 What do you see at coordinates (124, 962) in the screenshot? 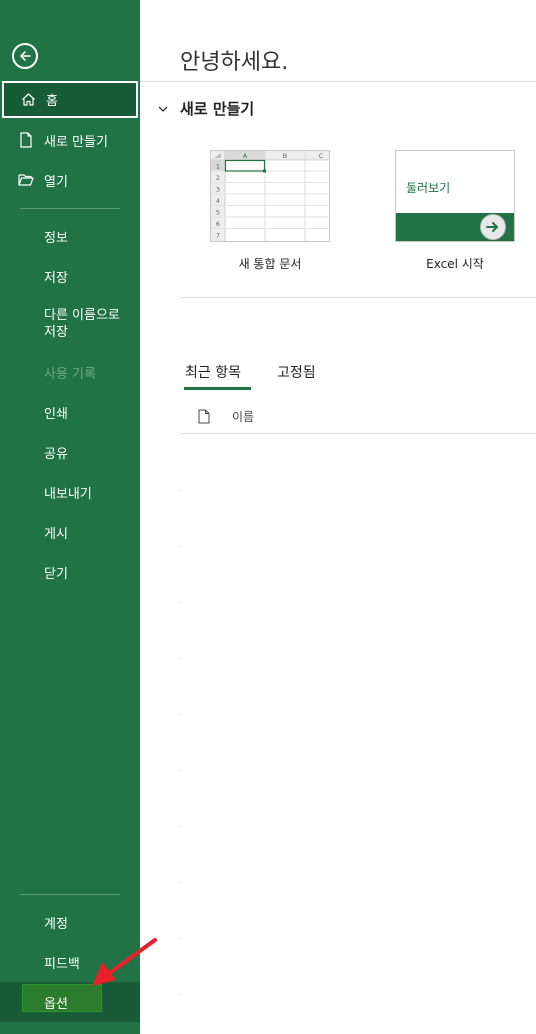
I see `annotation-arrow-icon` at bounding box center [124, 962].